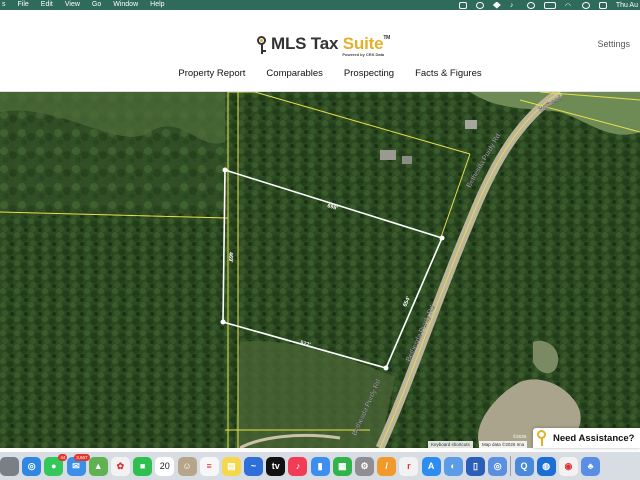  I want to click on dock-music-icon: ♪, so click(298, 466).